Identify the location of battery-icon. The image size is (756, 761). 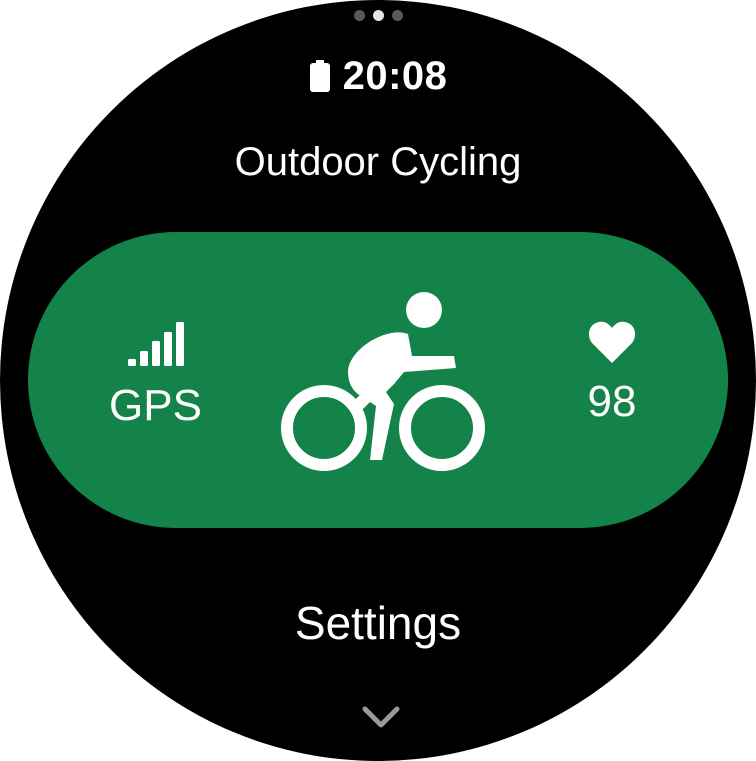
(320, 76).